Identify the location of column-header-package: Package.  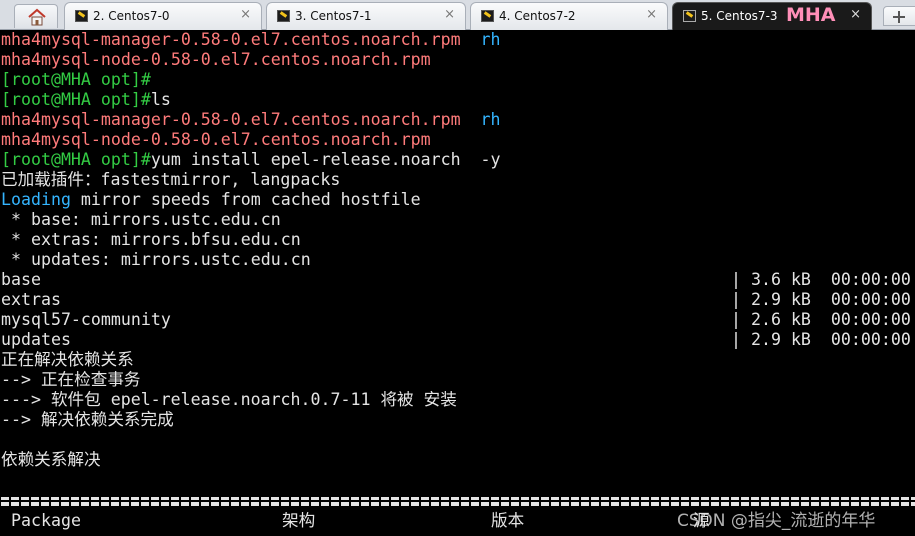
(46, 520).